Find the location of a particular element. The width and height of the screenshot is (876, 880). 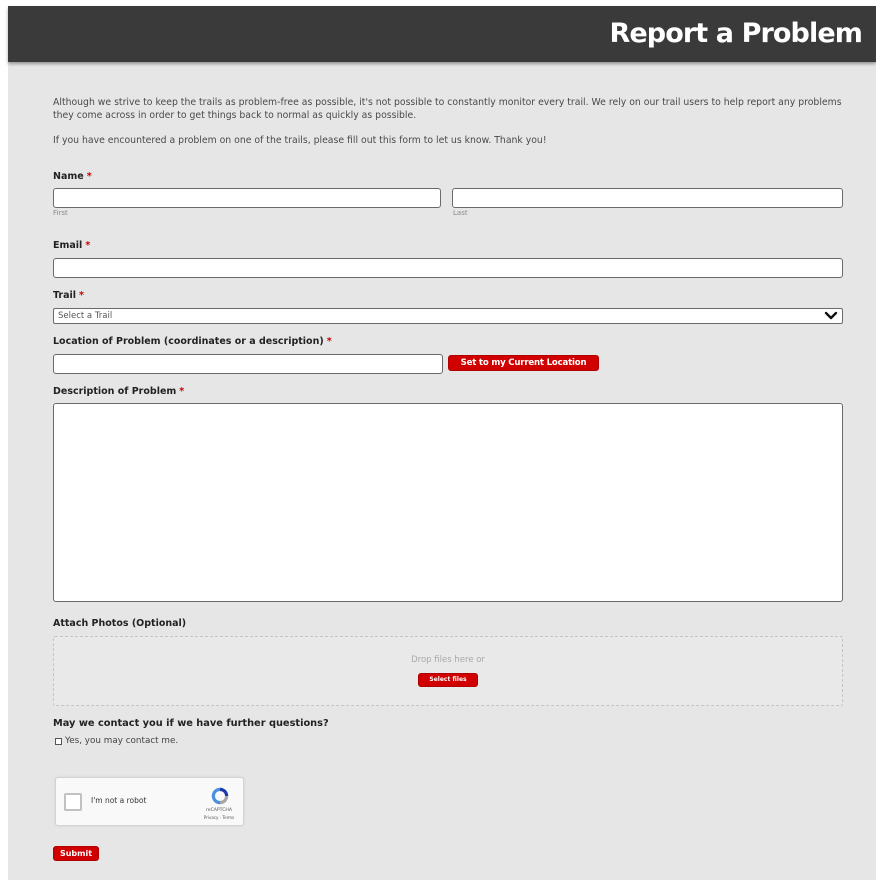

set-current-location-button: Set to my Current Location is located at coordinates (523, 363).